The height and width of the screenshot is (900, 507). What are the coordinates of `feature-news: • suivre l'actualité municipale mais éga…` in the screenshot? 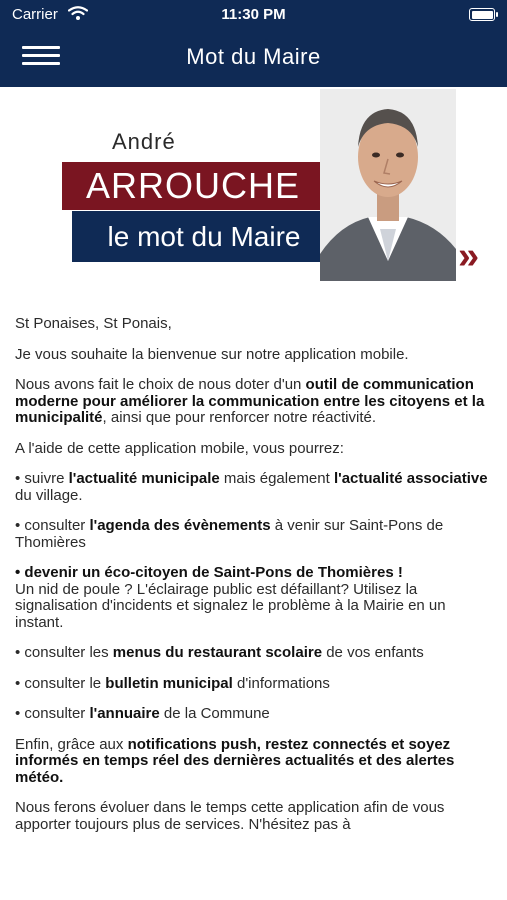 It's located at (251, 487).